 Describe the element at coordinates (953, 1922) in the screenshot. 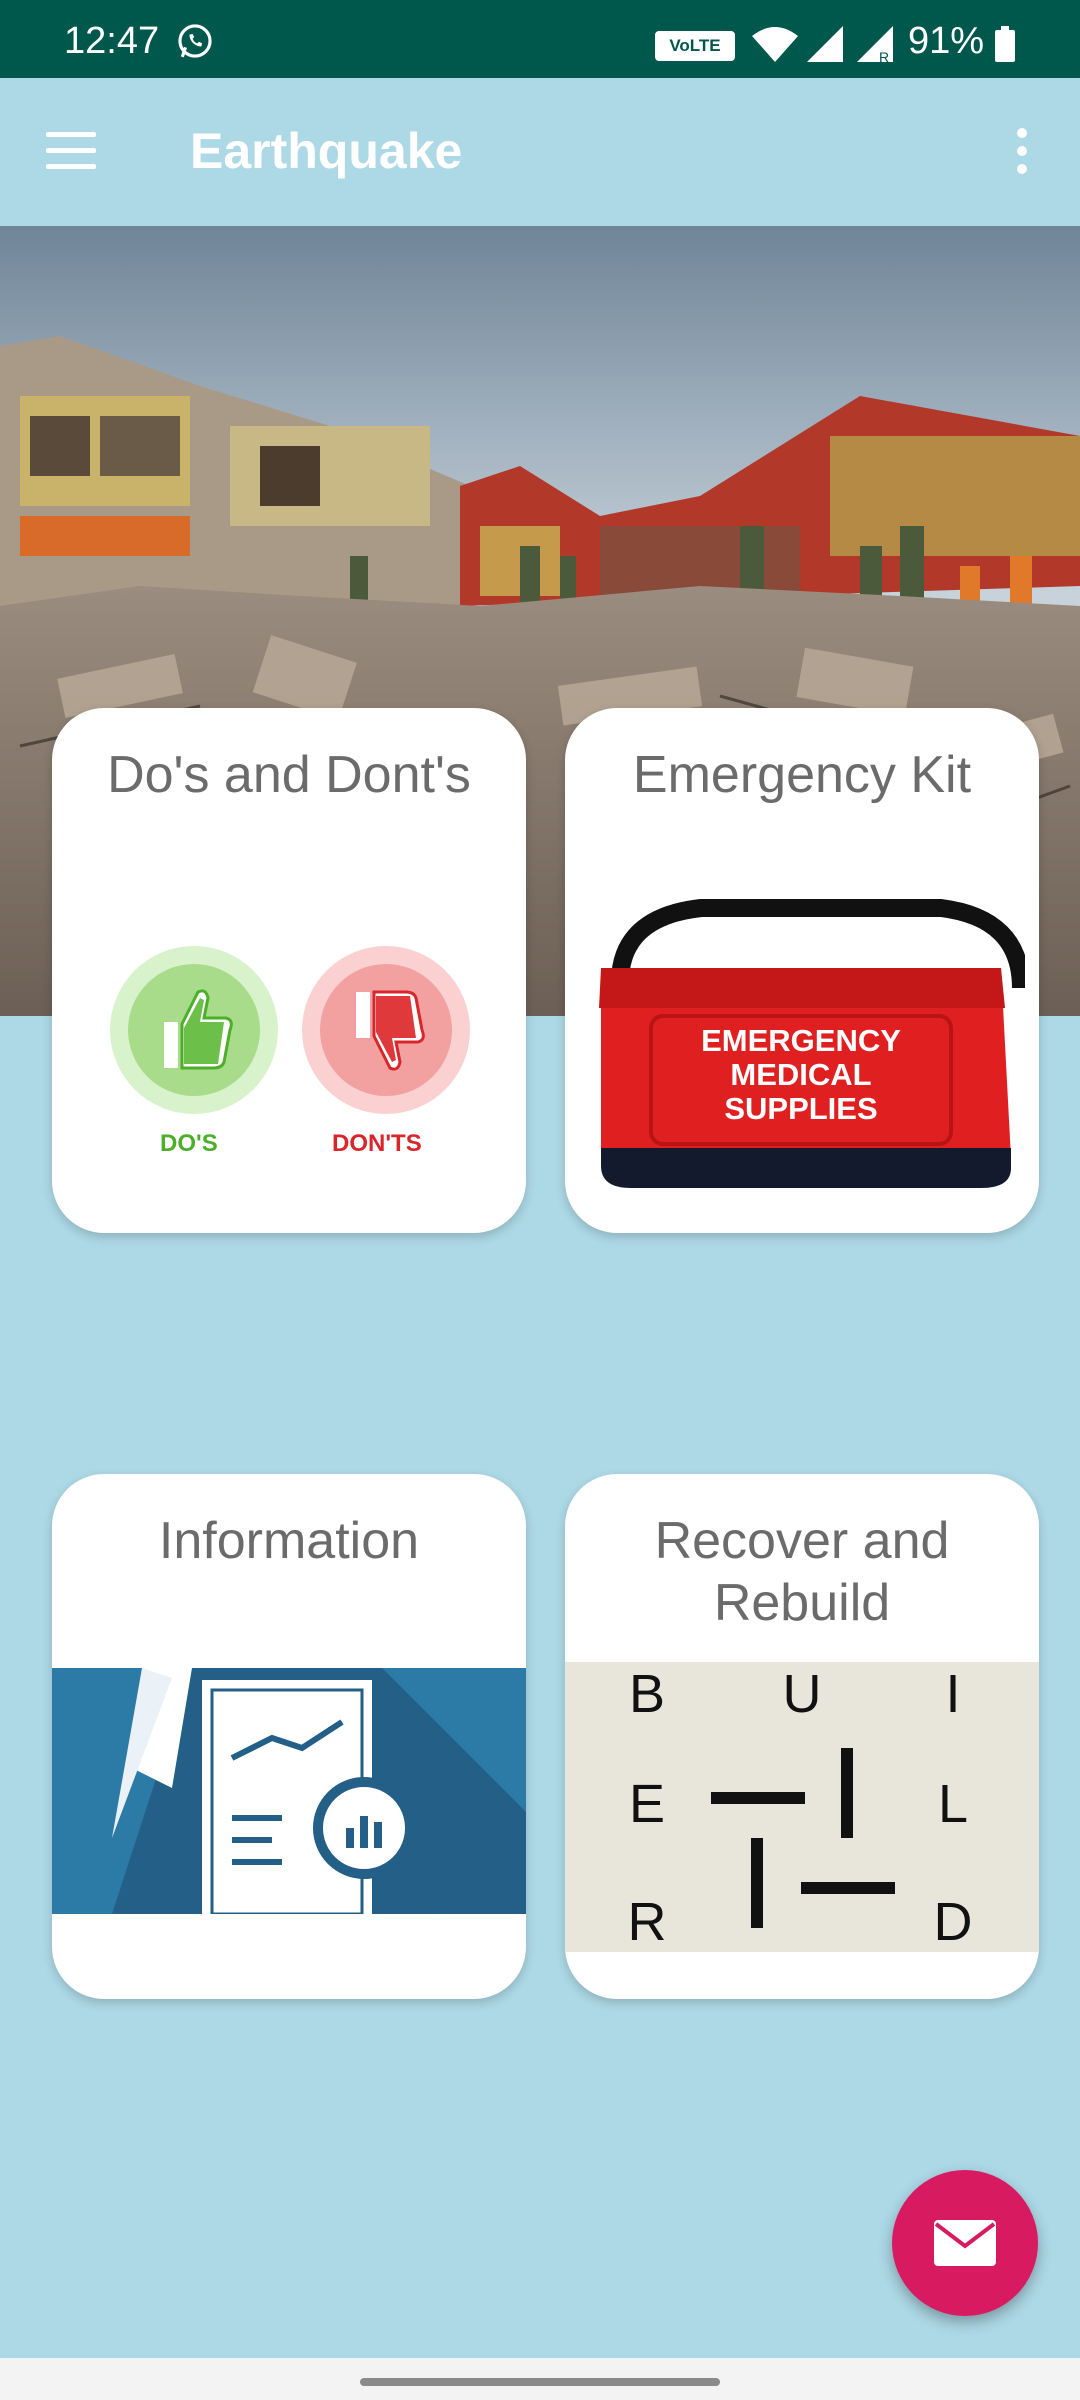

I see `letter-d: D` at that location.